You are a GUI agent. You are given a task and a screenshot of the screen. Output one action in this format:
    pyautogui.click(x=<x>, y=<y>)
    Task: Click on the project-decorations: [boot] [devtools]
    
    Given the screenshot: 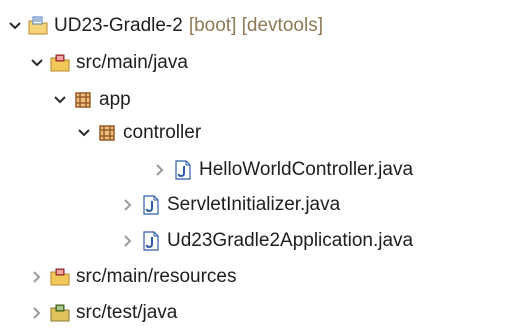 What is the action you would take?
    pyautogui.click(x=255, y=25)
    